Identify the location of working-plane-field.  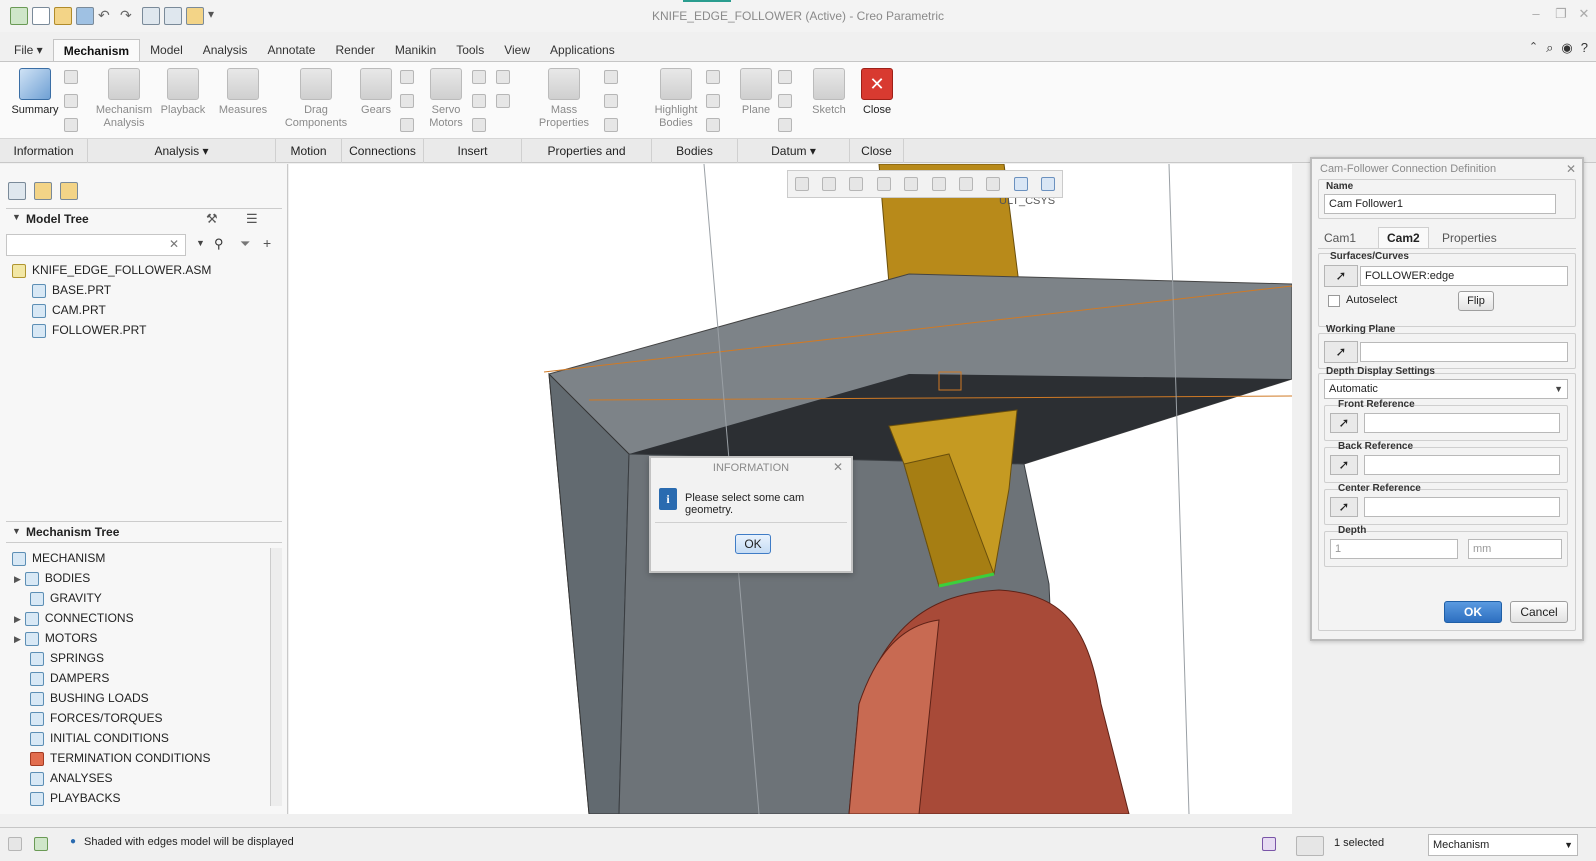
(1464, 352).